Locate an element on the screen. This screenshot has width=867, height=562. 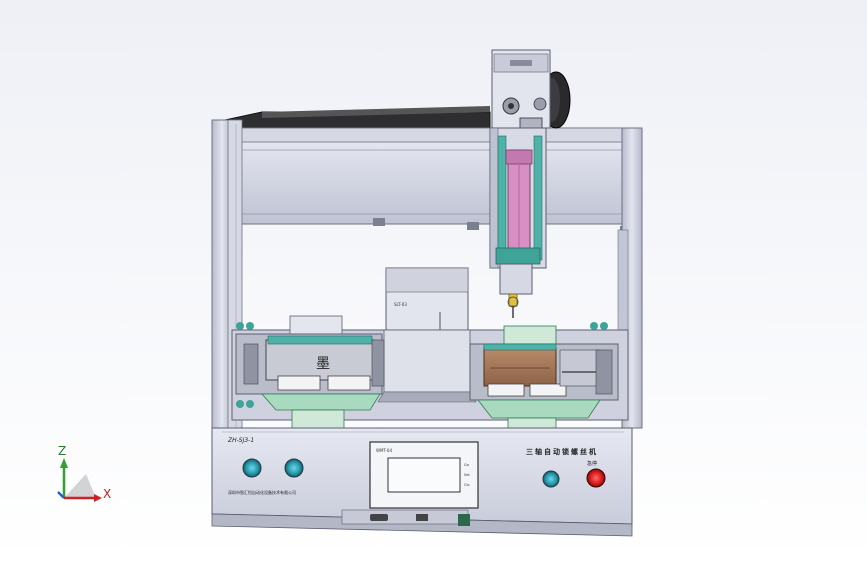
gantry-beam is located at coordinates (432, 180).